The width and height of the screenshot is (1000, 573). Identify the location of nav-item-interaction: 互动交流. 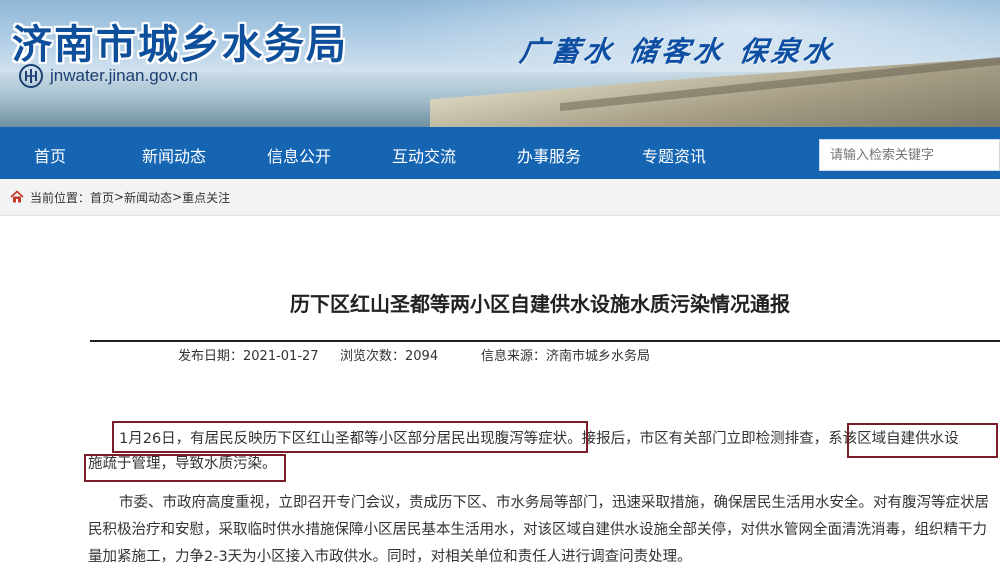
(424, 155).